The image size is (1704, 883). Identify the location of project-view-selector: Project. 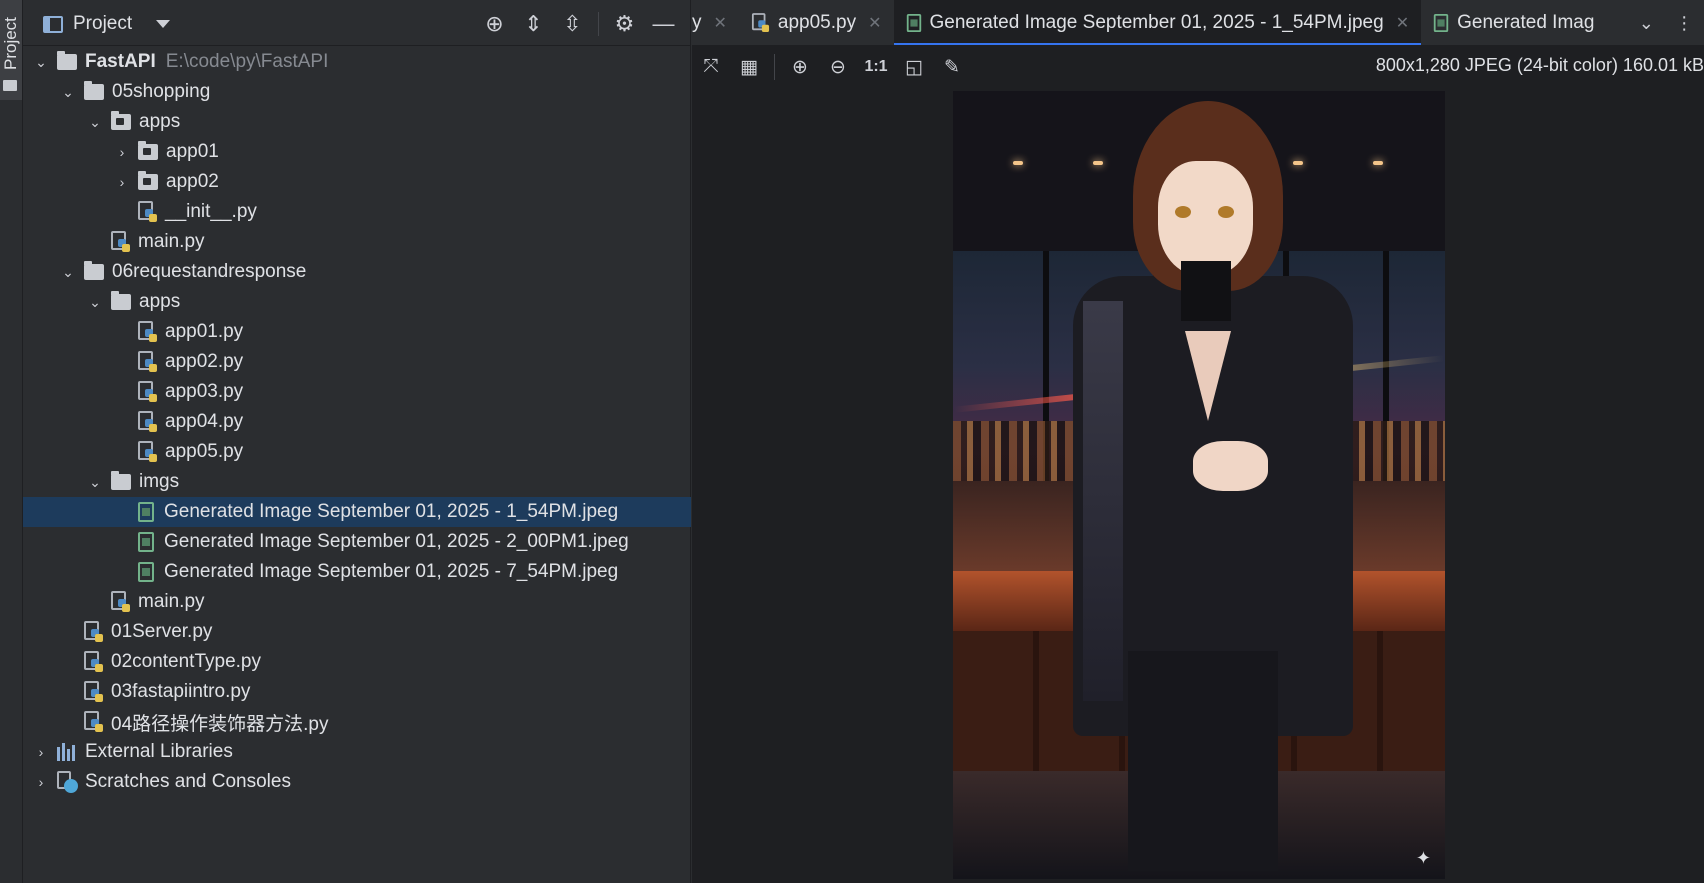
(107, 24).